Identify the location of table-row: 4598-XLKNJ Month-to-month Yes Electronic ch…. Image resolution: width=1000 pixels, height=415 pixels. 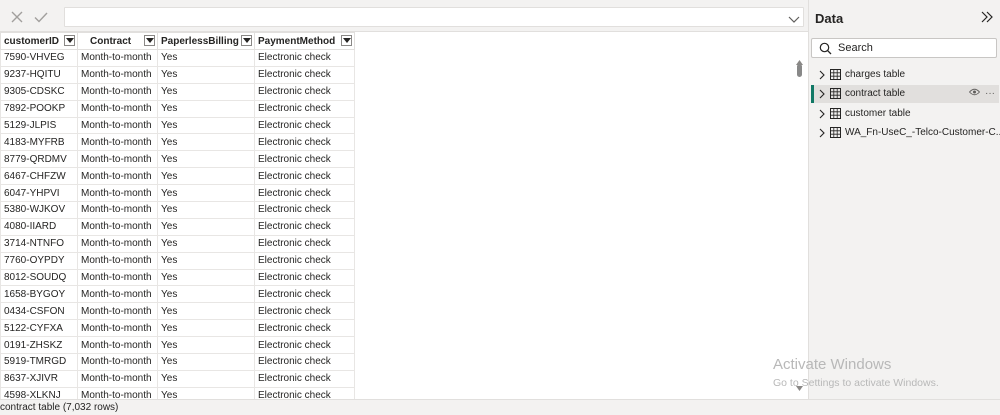
(177, 392).